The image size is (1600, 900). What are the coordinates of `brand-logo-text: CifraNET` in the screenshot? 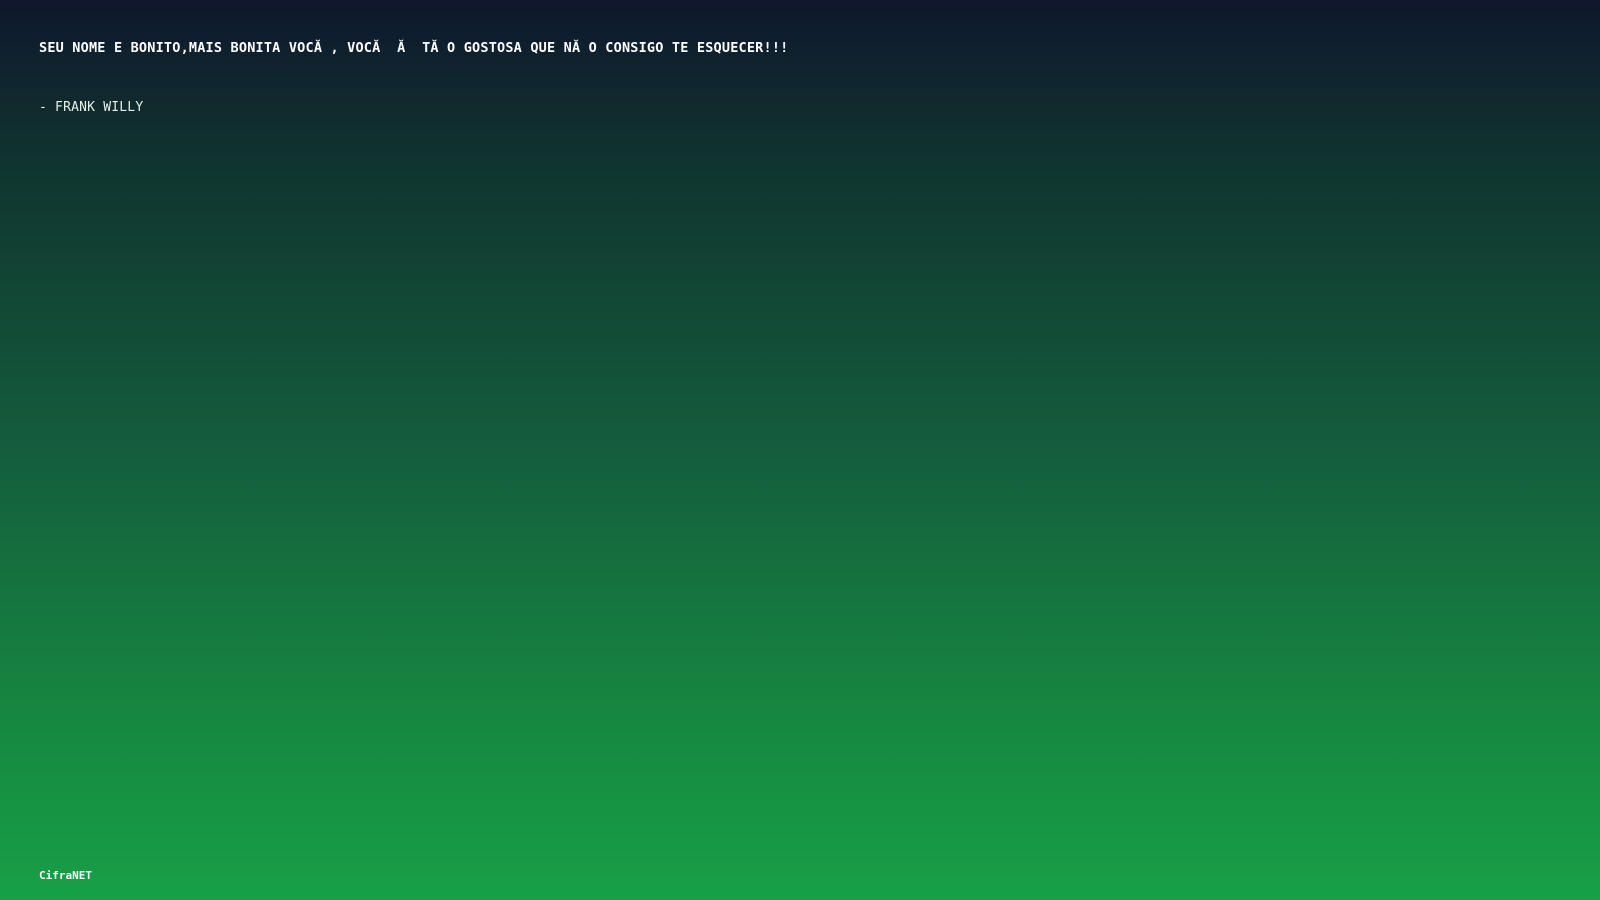 It's located at (65, 875).